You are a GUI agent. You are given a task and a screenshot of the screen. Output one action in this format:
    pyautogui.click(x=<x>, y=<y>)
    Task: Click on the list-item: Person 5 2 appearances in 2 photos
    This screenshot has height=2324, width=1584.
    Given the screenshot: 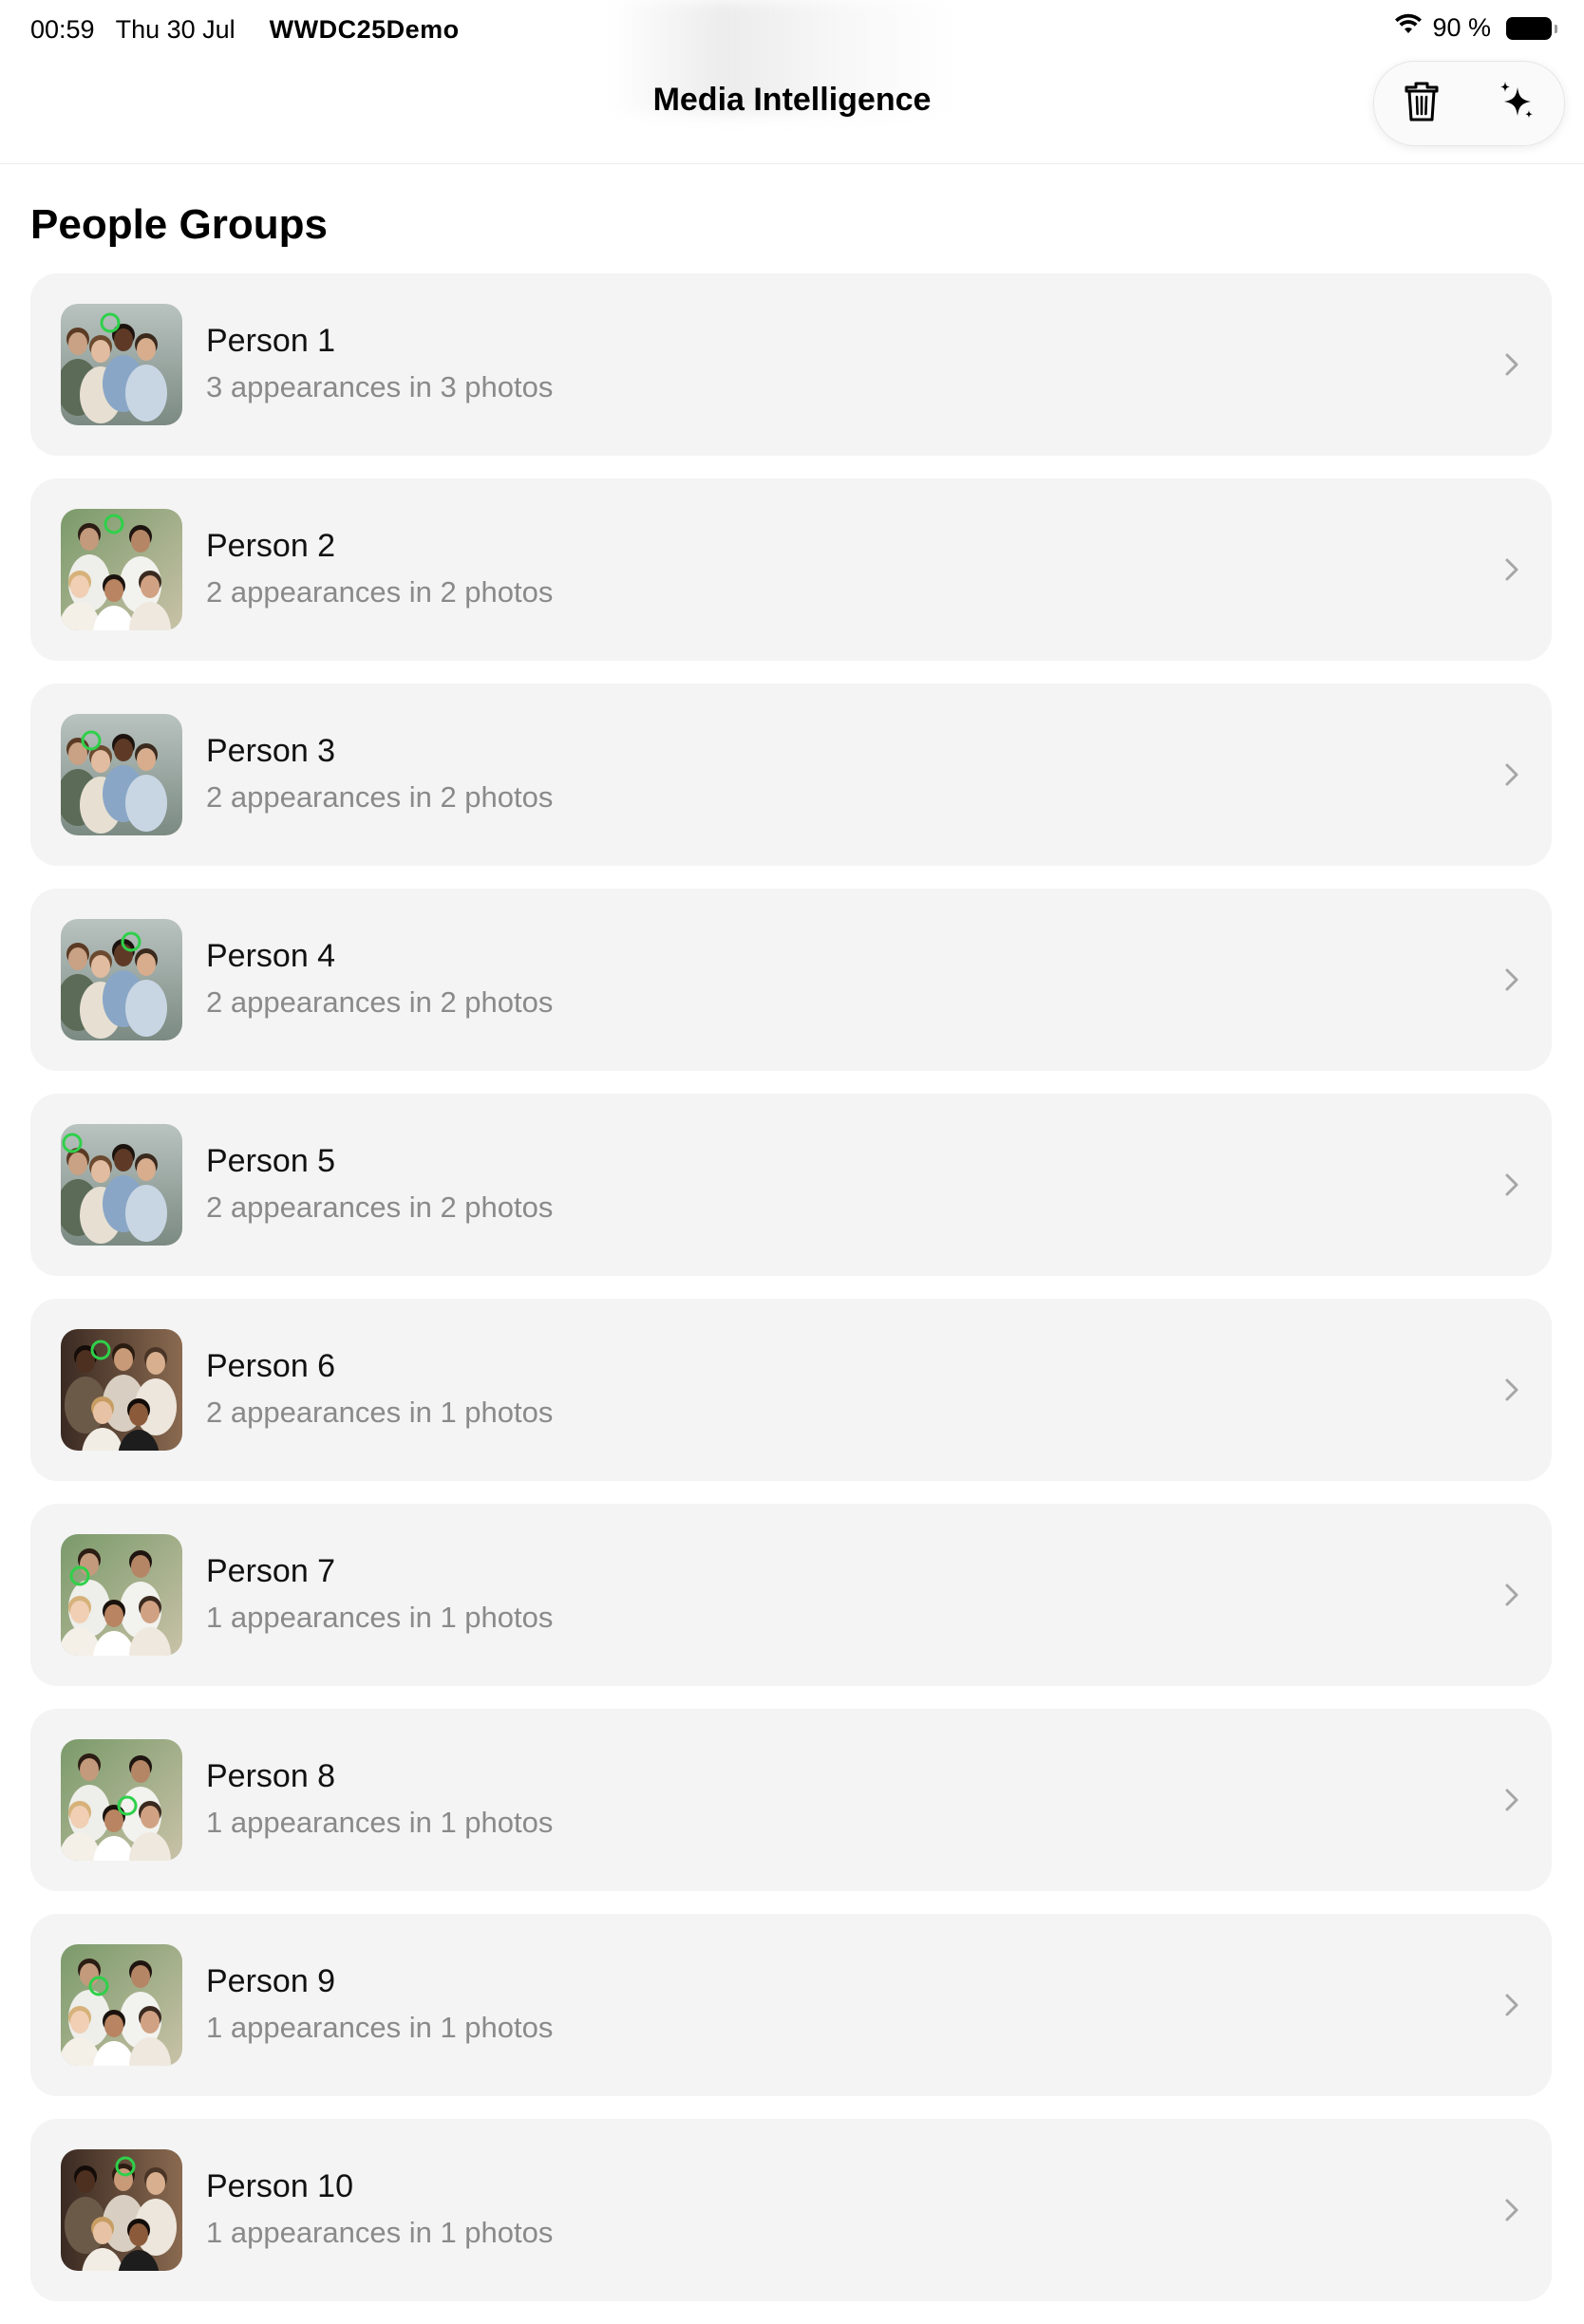 What is the action you would take?
    pyautogui.click(x=791, y=1185)
    